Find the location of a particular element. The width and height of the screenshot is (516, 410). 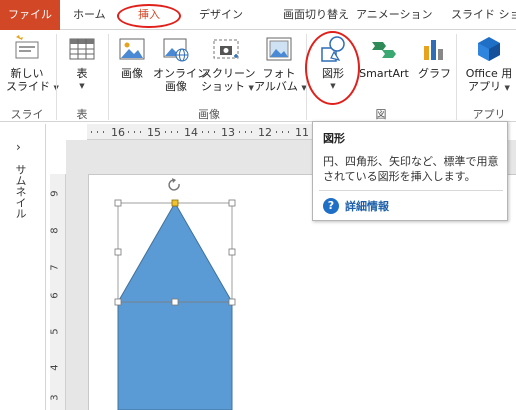

shapes-button: 図形 ▼ is located at coordinates (333, 63).